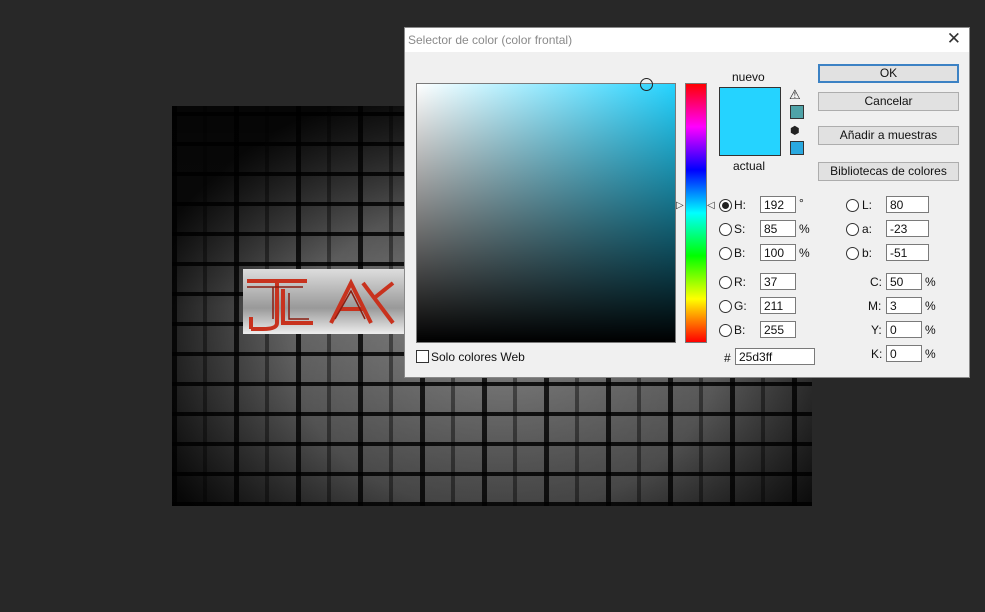  I want to click on red-label: R:, so click(740, 282).